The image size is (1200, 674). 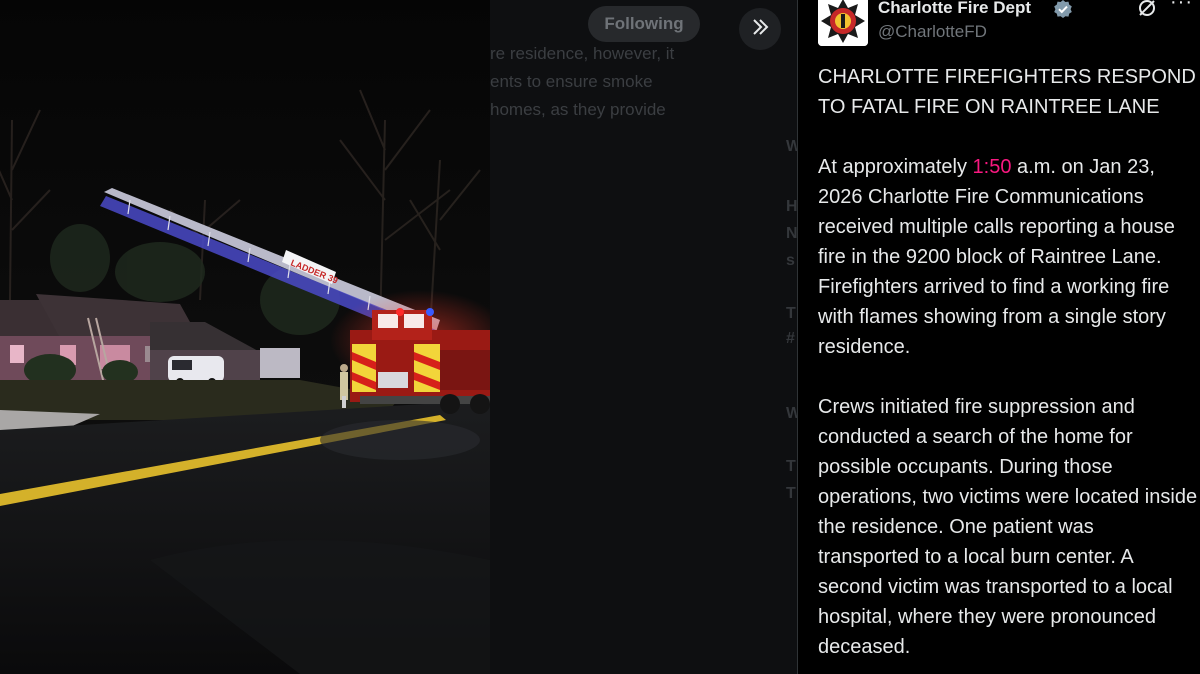 What do you see at coordinates (582, 53) in the screenshot?
I see `background-text-line: re residence, however, it` at bounding box center [582, 53].